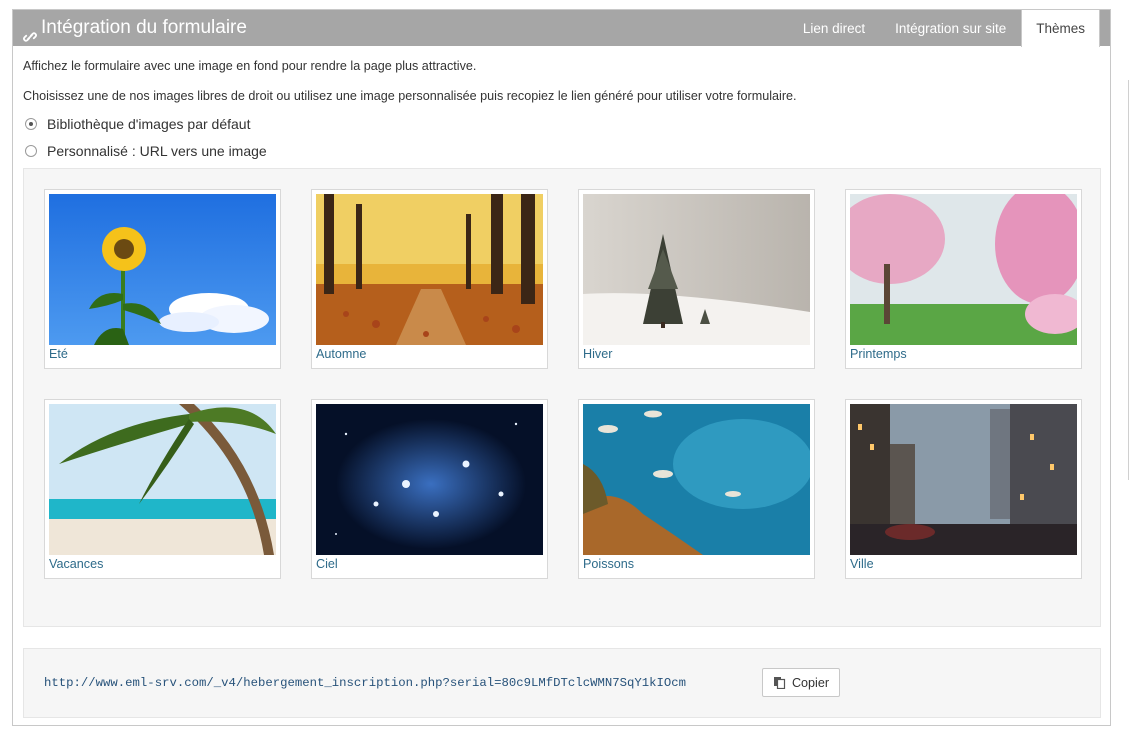 The height and width of the screenshot is (738, 1129). Describe the element at coordinates (144, 27) in the screenshot. I see `panel-title-text: Intégration du formulaire` at that location.